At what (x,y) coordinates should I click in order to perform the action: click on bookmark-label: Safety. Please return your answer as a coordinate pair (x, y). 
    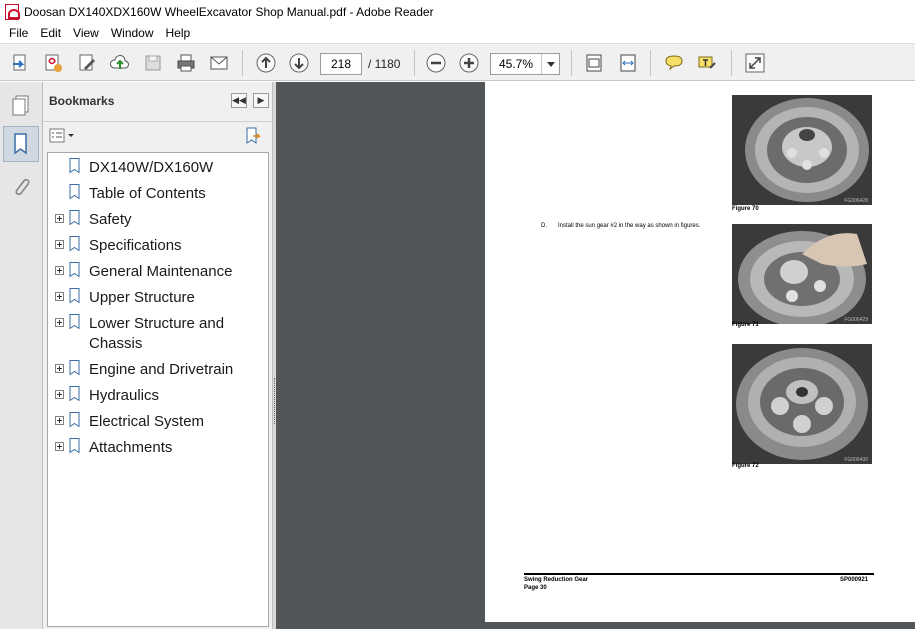
    Looking at the image, I should click on (174, 220).